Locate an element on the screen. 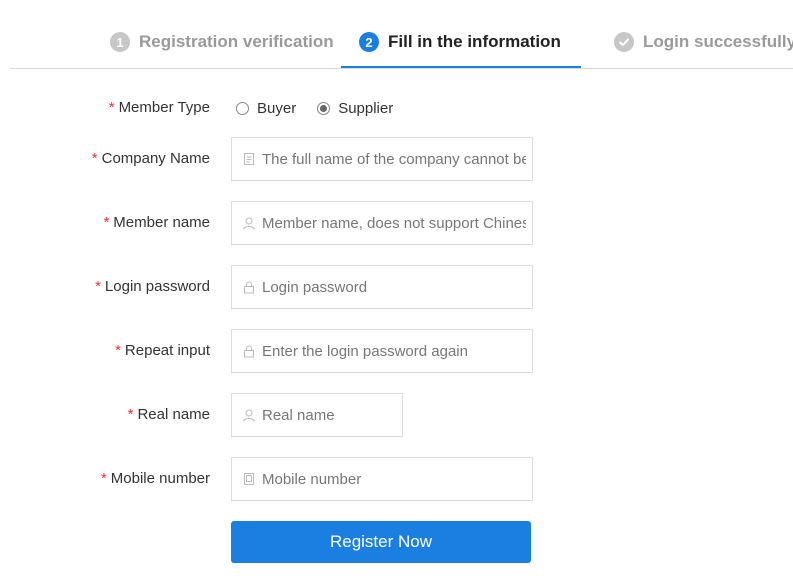 The height and width of the screenshot is (580, 793). member-name-input is located at coordinates (394, 223).